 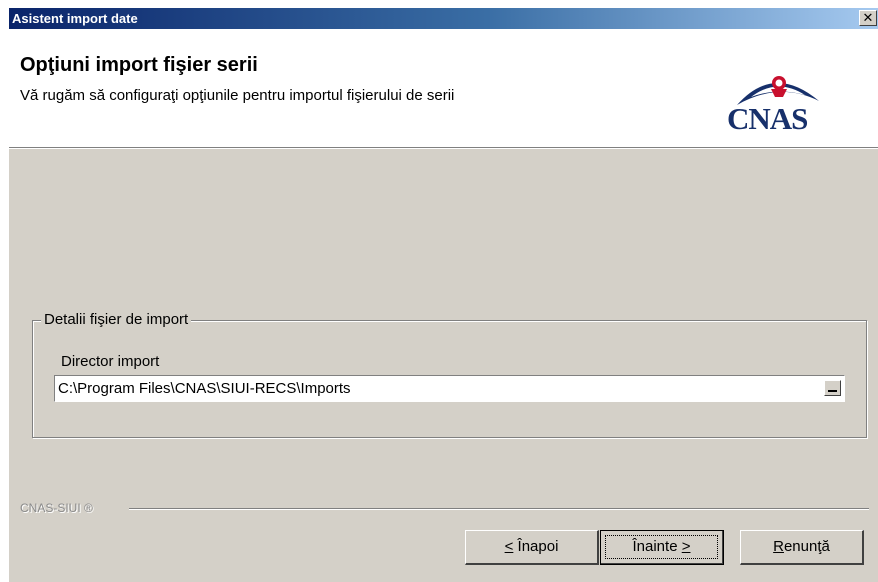 What do you see at coordinates (767, 118) in the screenshot?
I see `logo-text: CNAS` at bounding box center [767, 118].